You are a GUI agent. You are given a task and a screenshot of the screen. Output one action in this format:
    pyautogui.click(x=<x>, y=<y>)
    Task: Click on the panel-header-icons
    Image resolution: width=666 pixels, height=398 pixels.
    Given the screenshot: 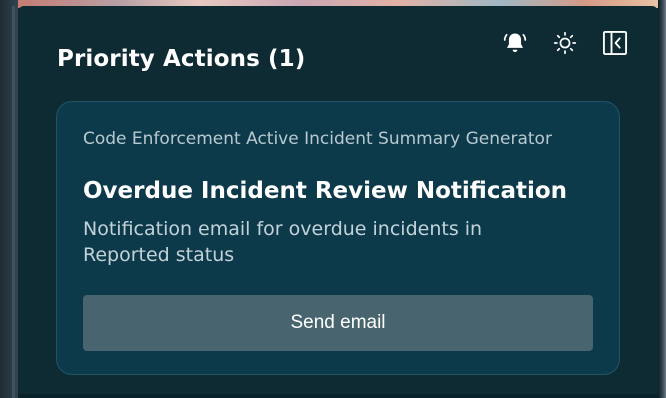 What is the action you would take?
    pyautogui.click(x=565, y=43)
    